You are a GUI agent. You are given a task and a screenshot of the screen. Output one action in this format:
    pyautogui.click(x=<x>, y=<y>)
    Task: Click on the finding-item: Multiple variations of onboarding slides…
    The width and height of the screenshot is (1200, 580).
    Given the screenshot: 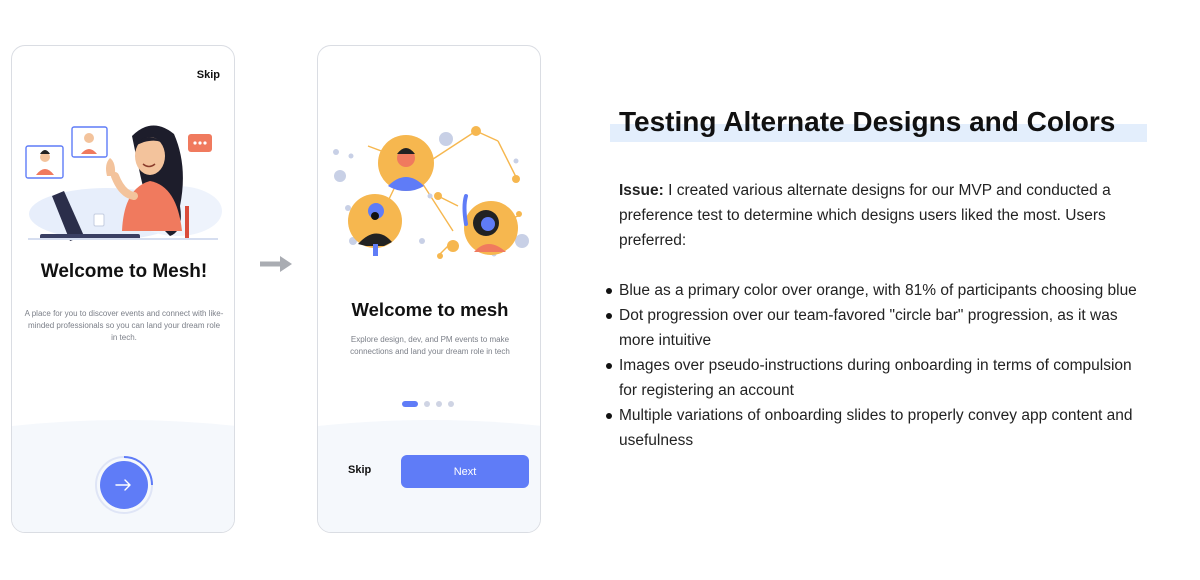 What is the action you would take?
    pyautogui.click(x=876, y=428)
    